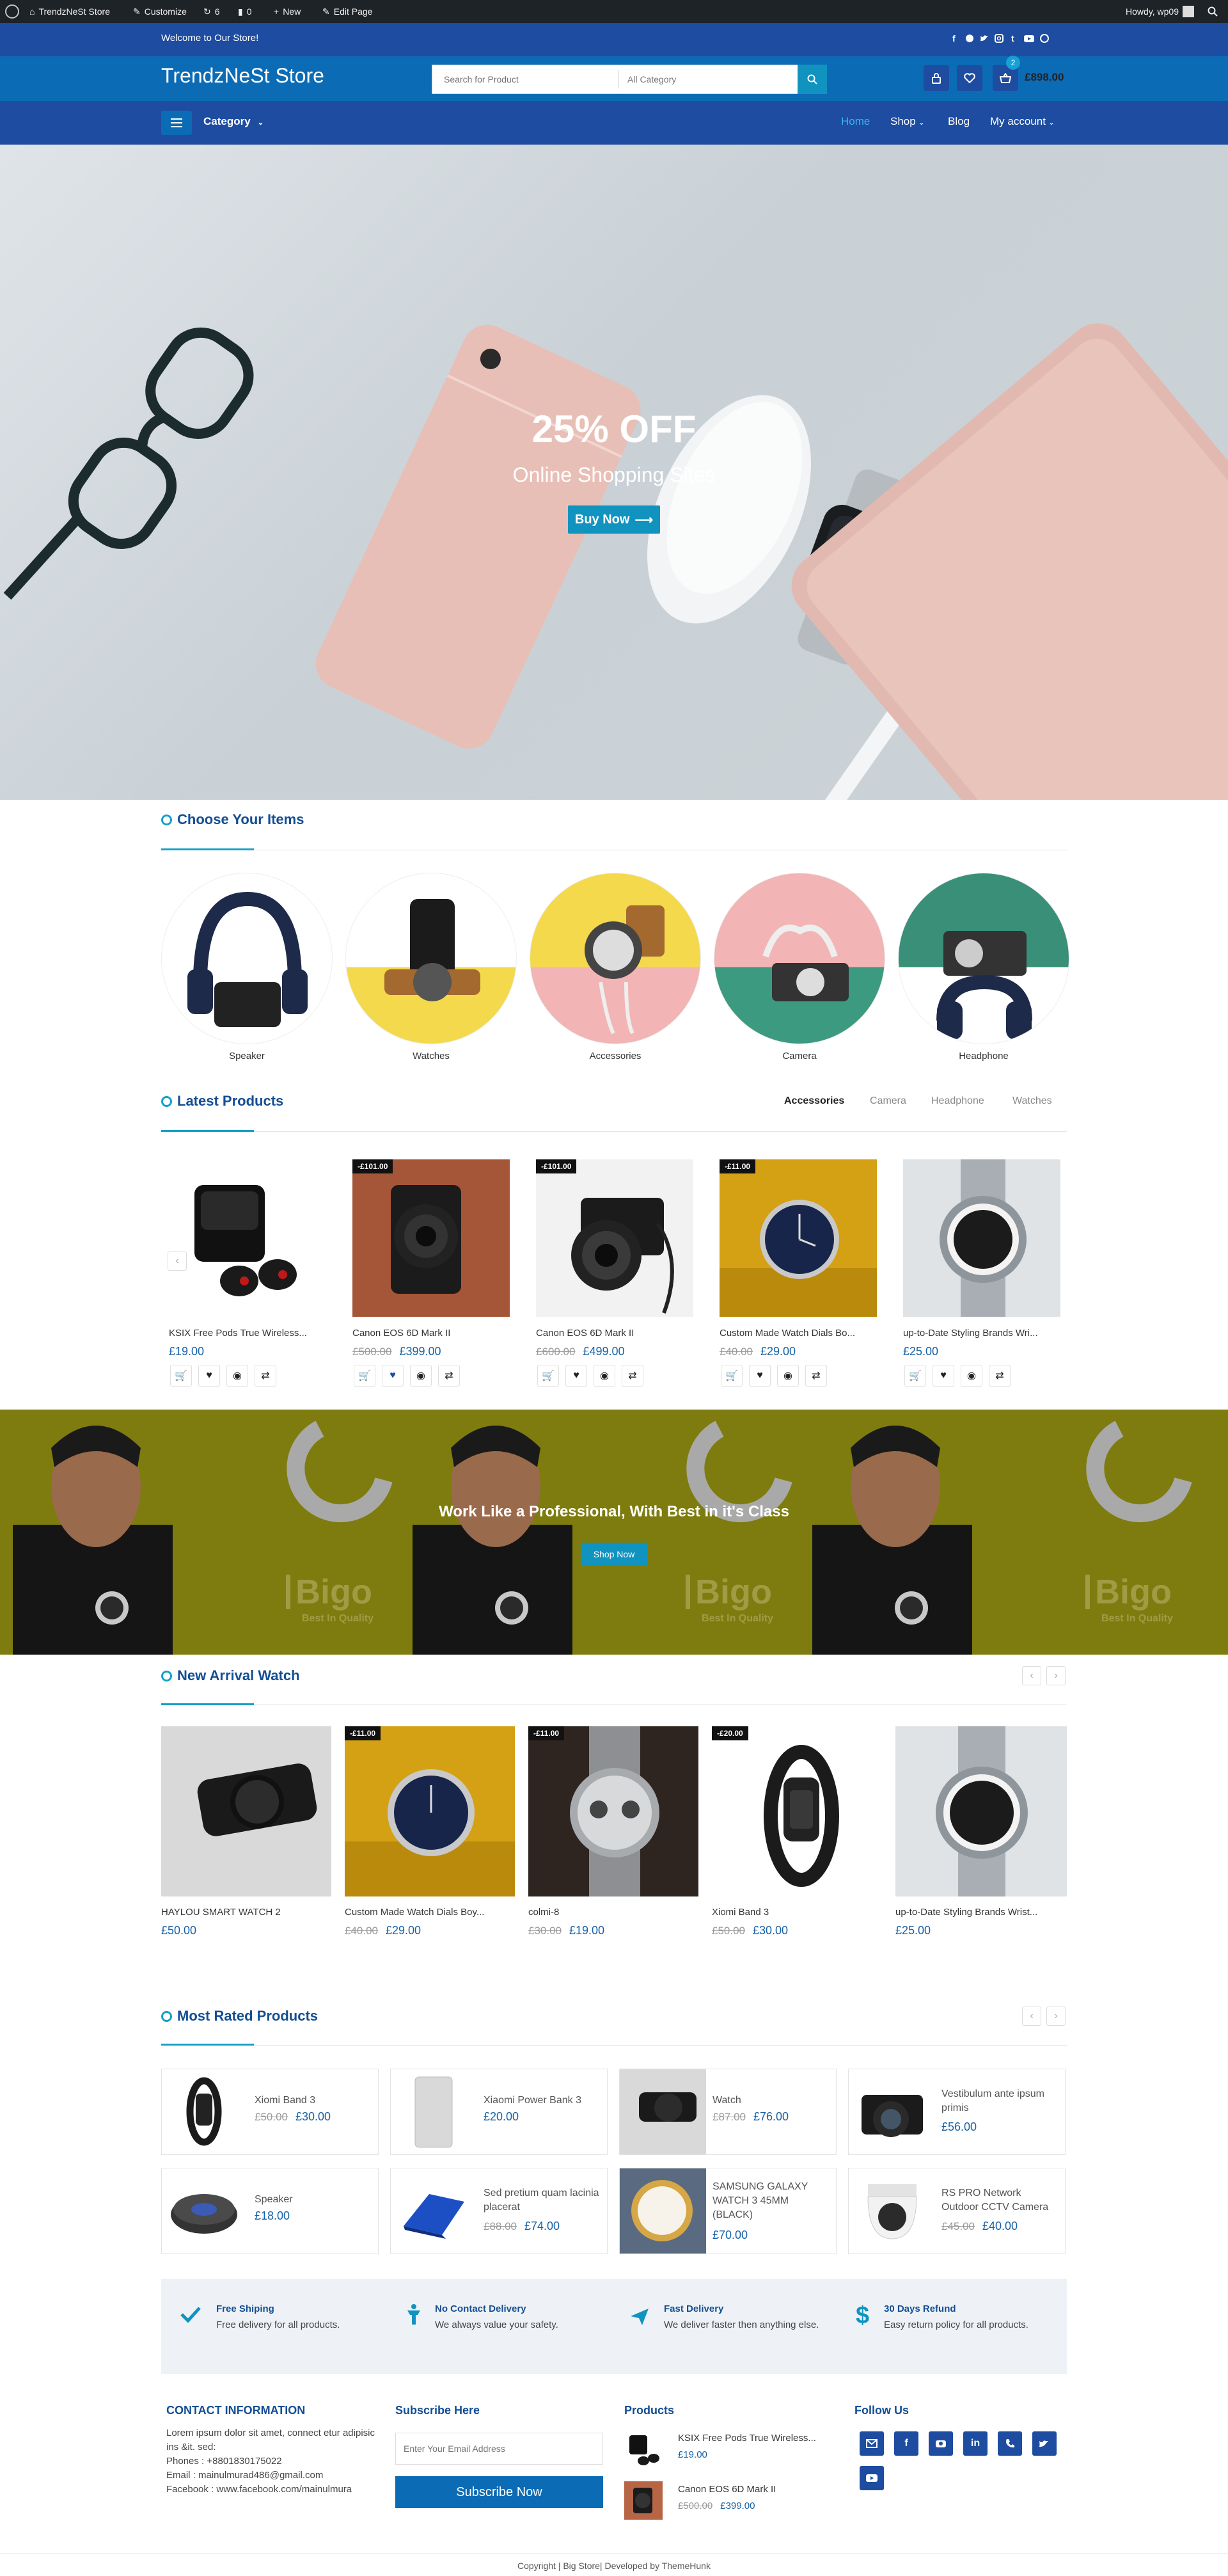  I want to click on arrival-prev-button: ‹, so click(1031, 1676).